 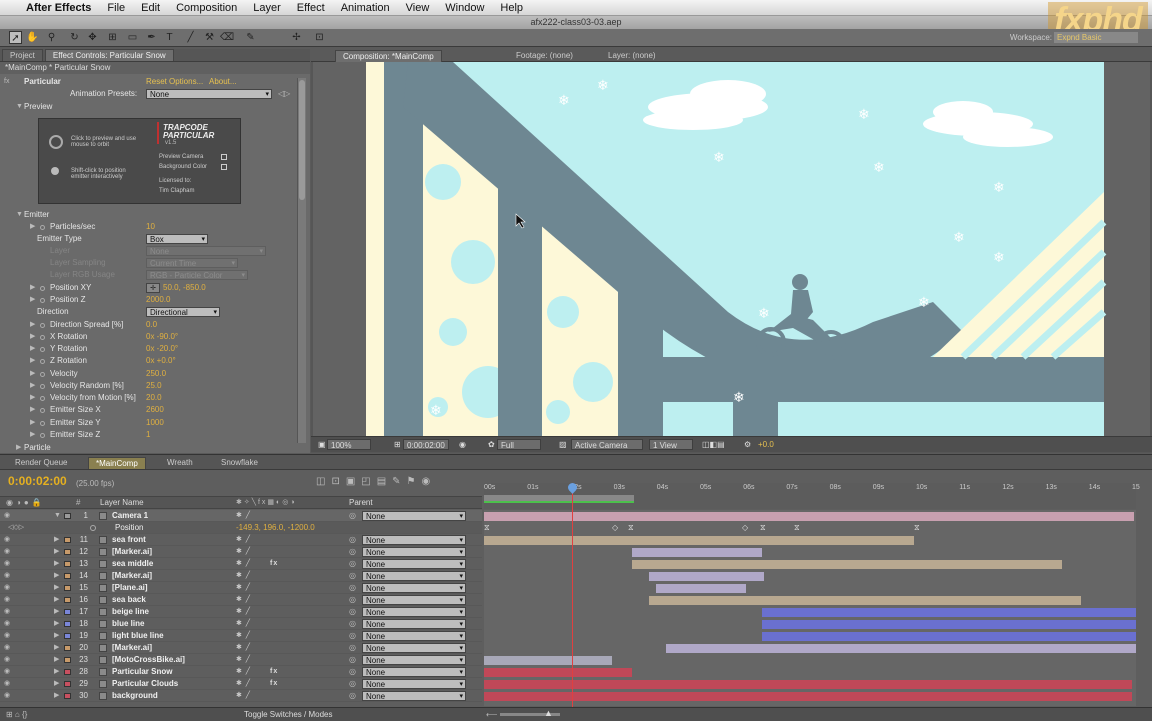 I want to click on param-value: 2000.0, so click(x=158, y=300).